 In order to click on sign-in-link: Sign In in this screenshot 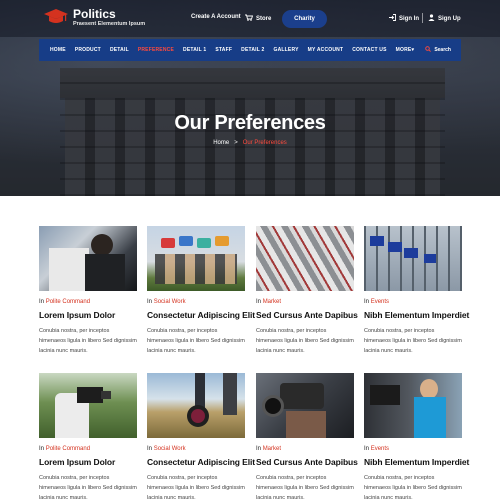, I will do `click(404, 18)`.